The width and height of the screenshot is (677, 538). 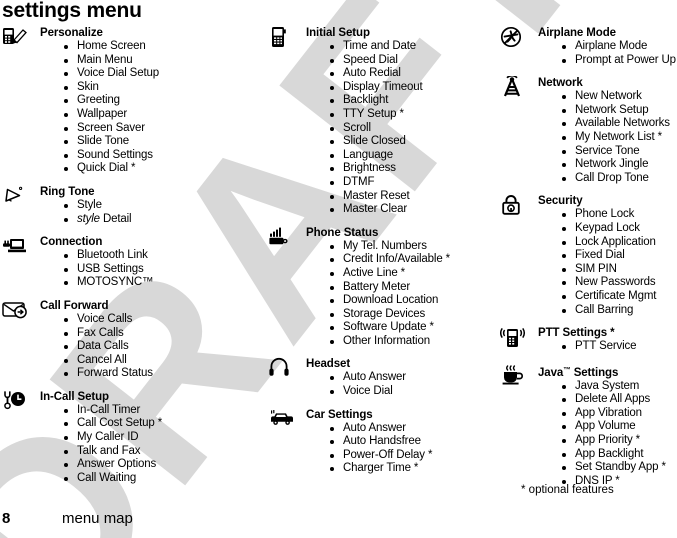 What do you see at coordinates (618, 400) in the screenshot?
I see `menu-item: Delete All Apps` at bounding box center [618, 400].